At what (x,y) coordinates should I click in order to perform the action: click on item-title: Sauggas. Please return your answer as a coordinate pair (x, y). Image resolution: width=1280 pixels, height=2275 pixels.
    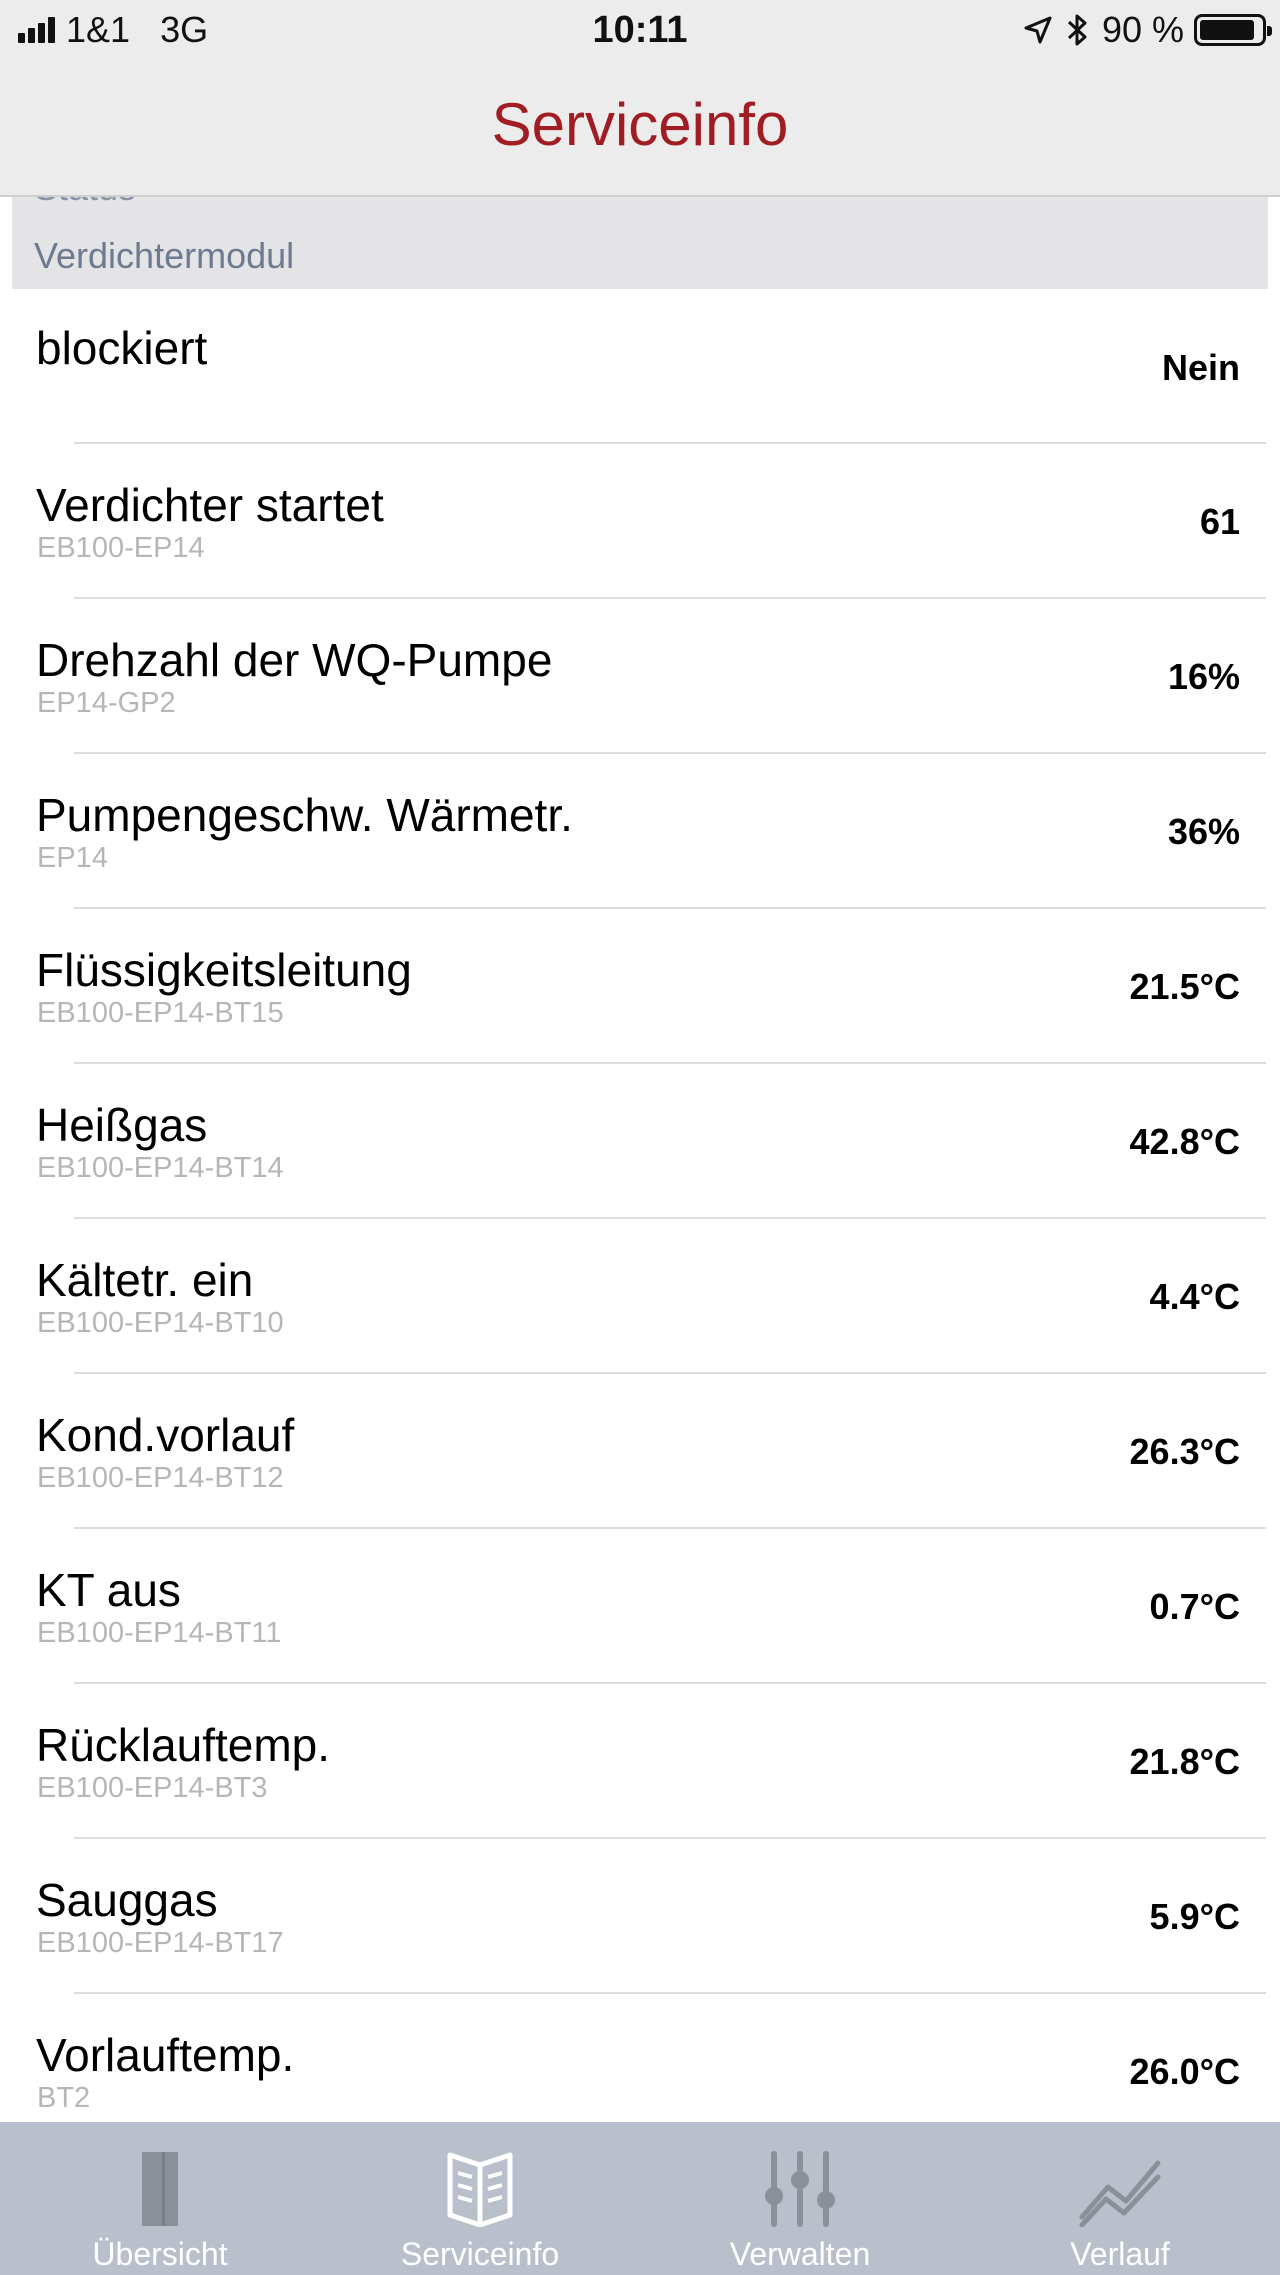
    Looking at the image, I should click on (127, 1900).